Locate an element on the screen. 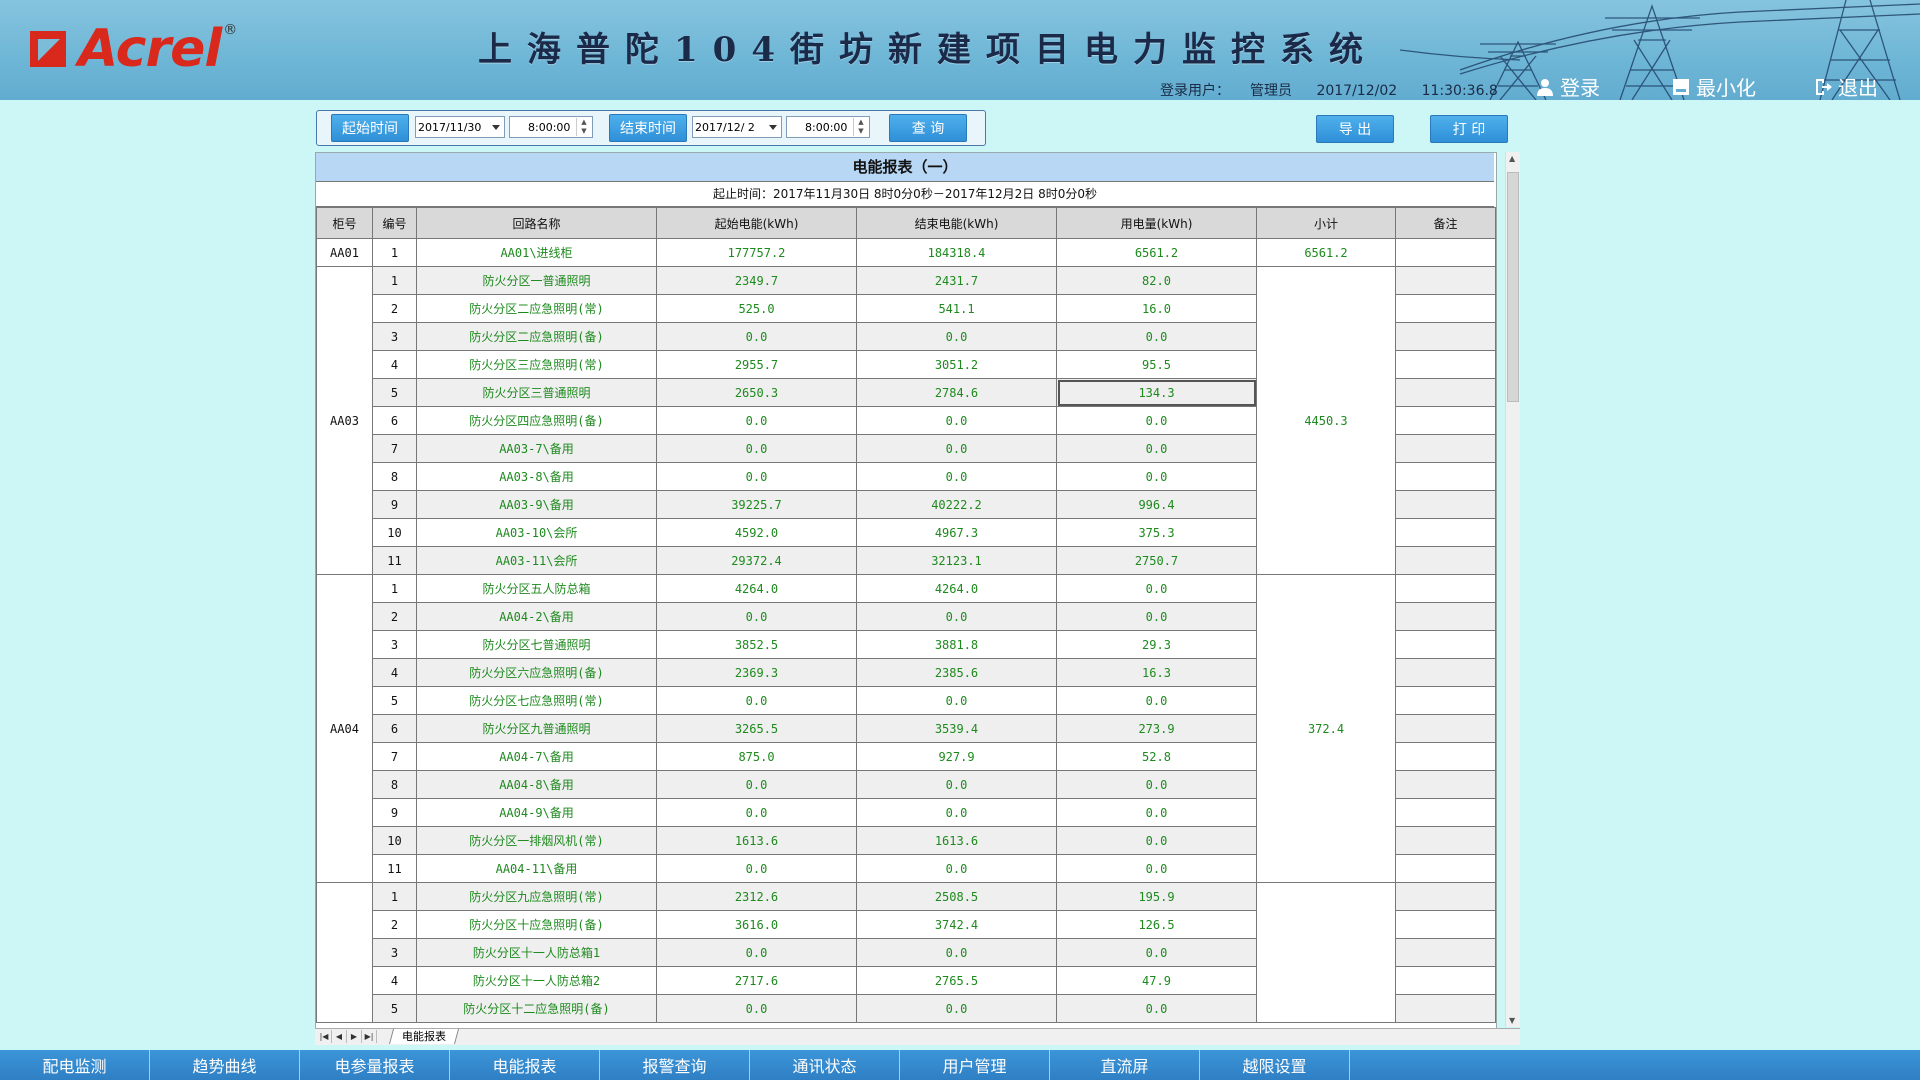 The height and width of the screenshot is (1080, 1920). end-energy-cell: 2765.5 is located at coordinates (956, 980).